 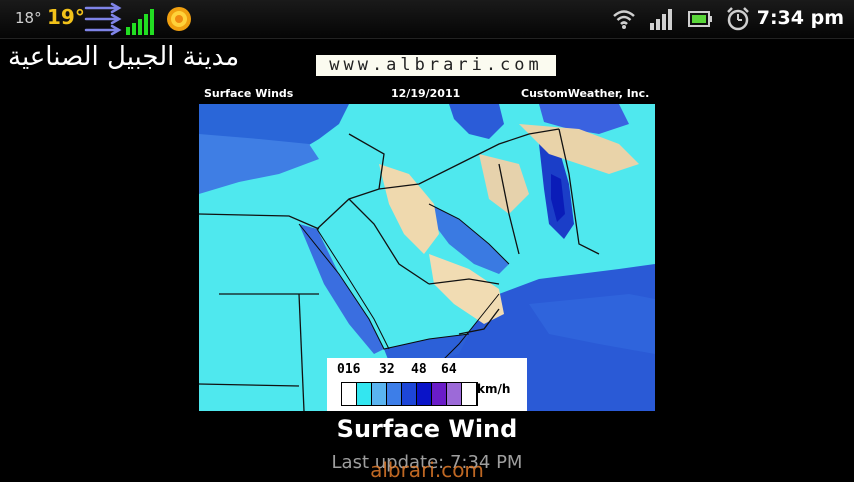 I want to click on city-name: مدينة الجبيل الصناعية, so click(x=124, y=57).